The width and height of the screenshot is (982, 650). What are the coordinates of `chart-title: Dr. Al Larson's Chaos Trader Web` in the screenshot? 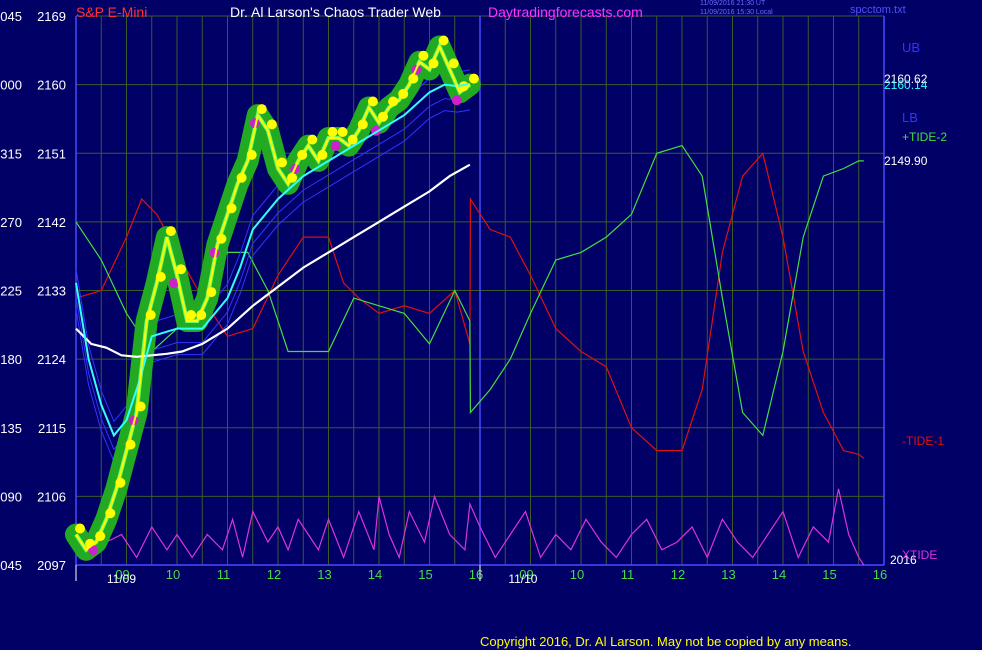 It's located at (335, 12).